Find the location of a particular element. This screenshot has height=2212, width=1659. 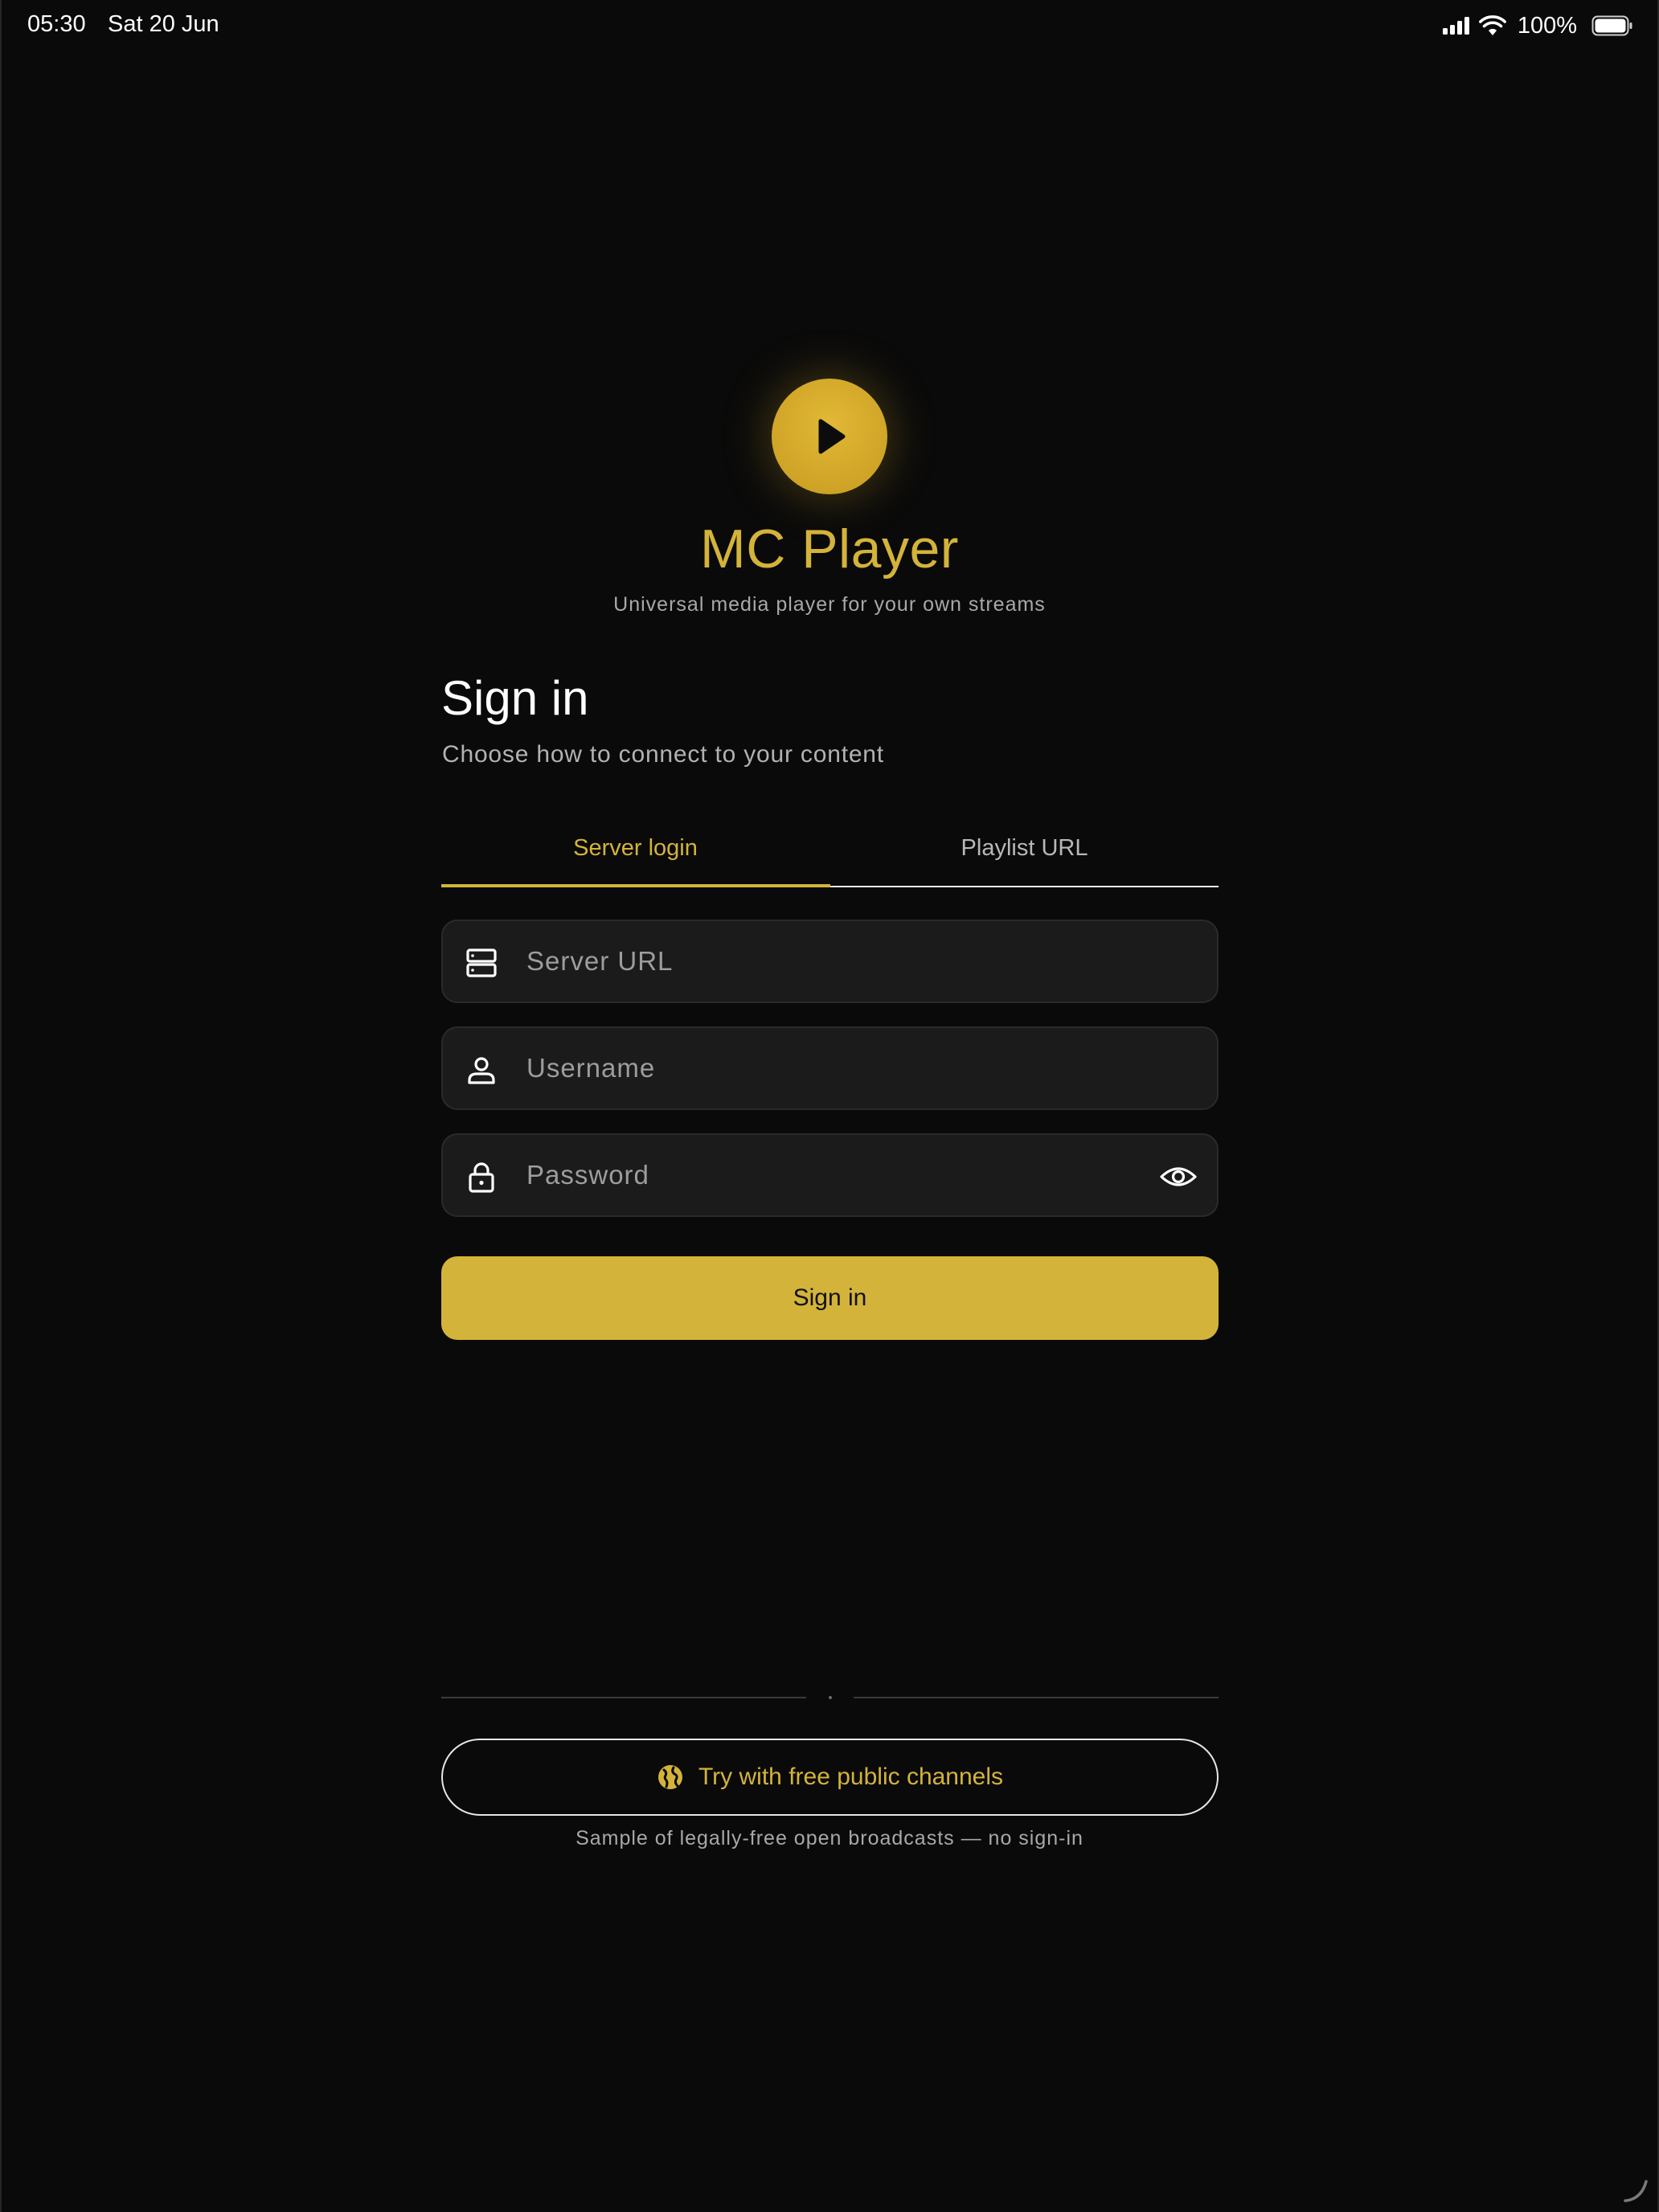

try-public-channels-button: Try with free public channels is located at coordinates (830, 1777).